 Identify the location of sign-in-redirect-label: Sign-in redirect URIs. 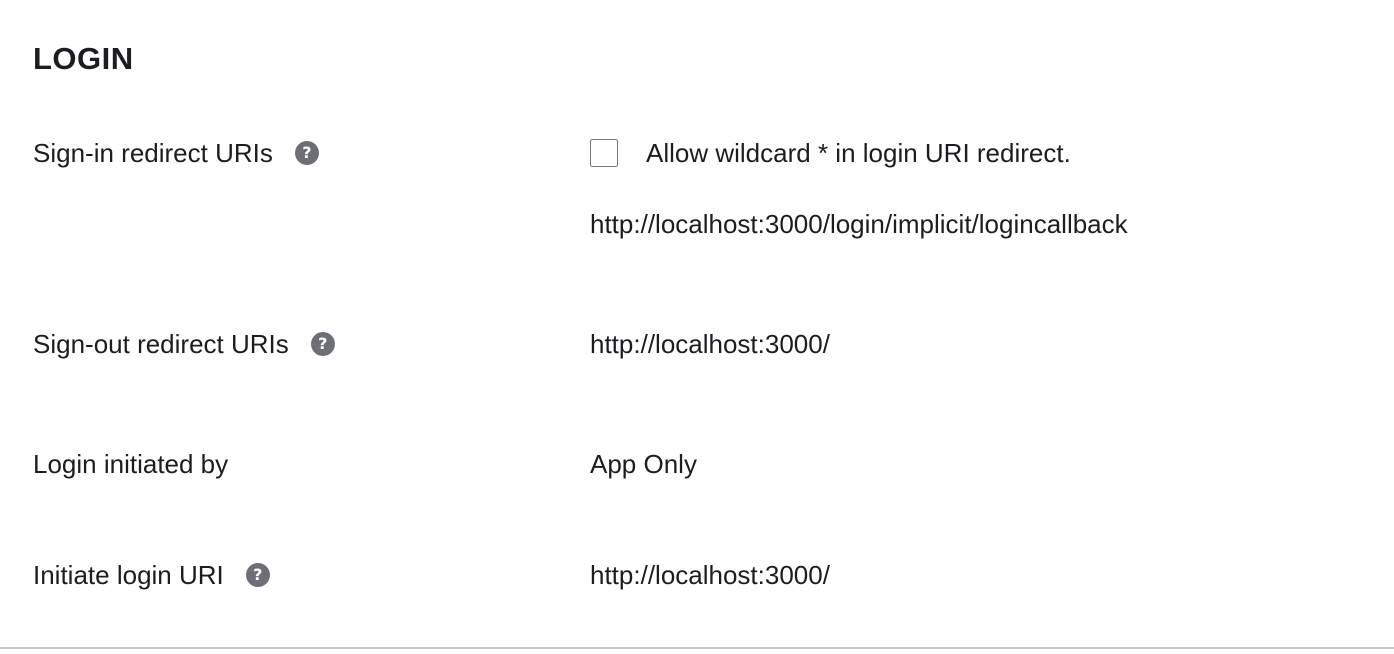
(153, 153).